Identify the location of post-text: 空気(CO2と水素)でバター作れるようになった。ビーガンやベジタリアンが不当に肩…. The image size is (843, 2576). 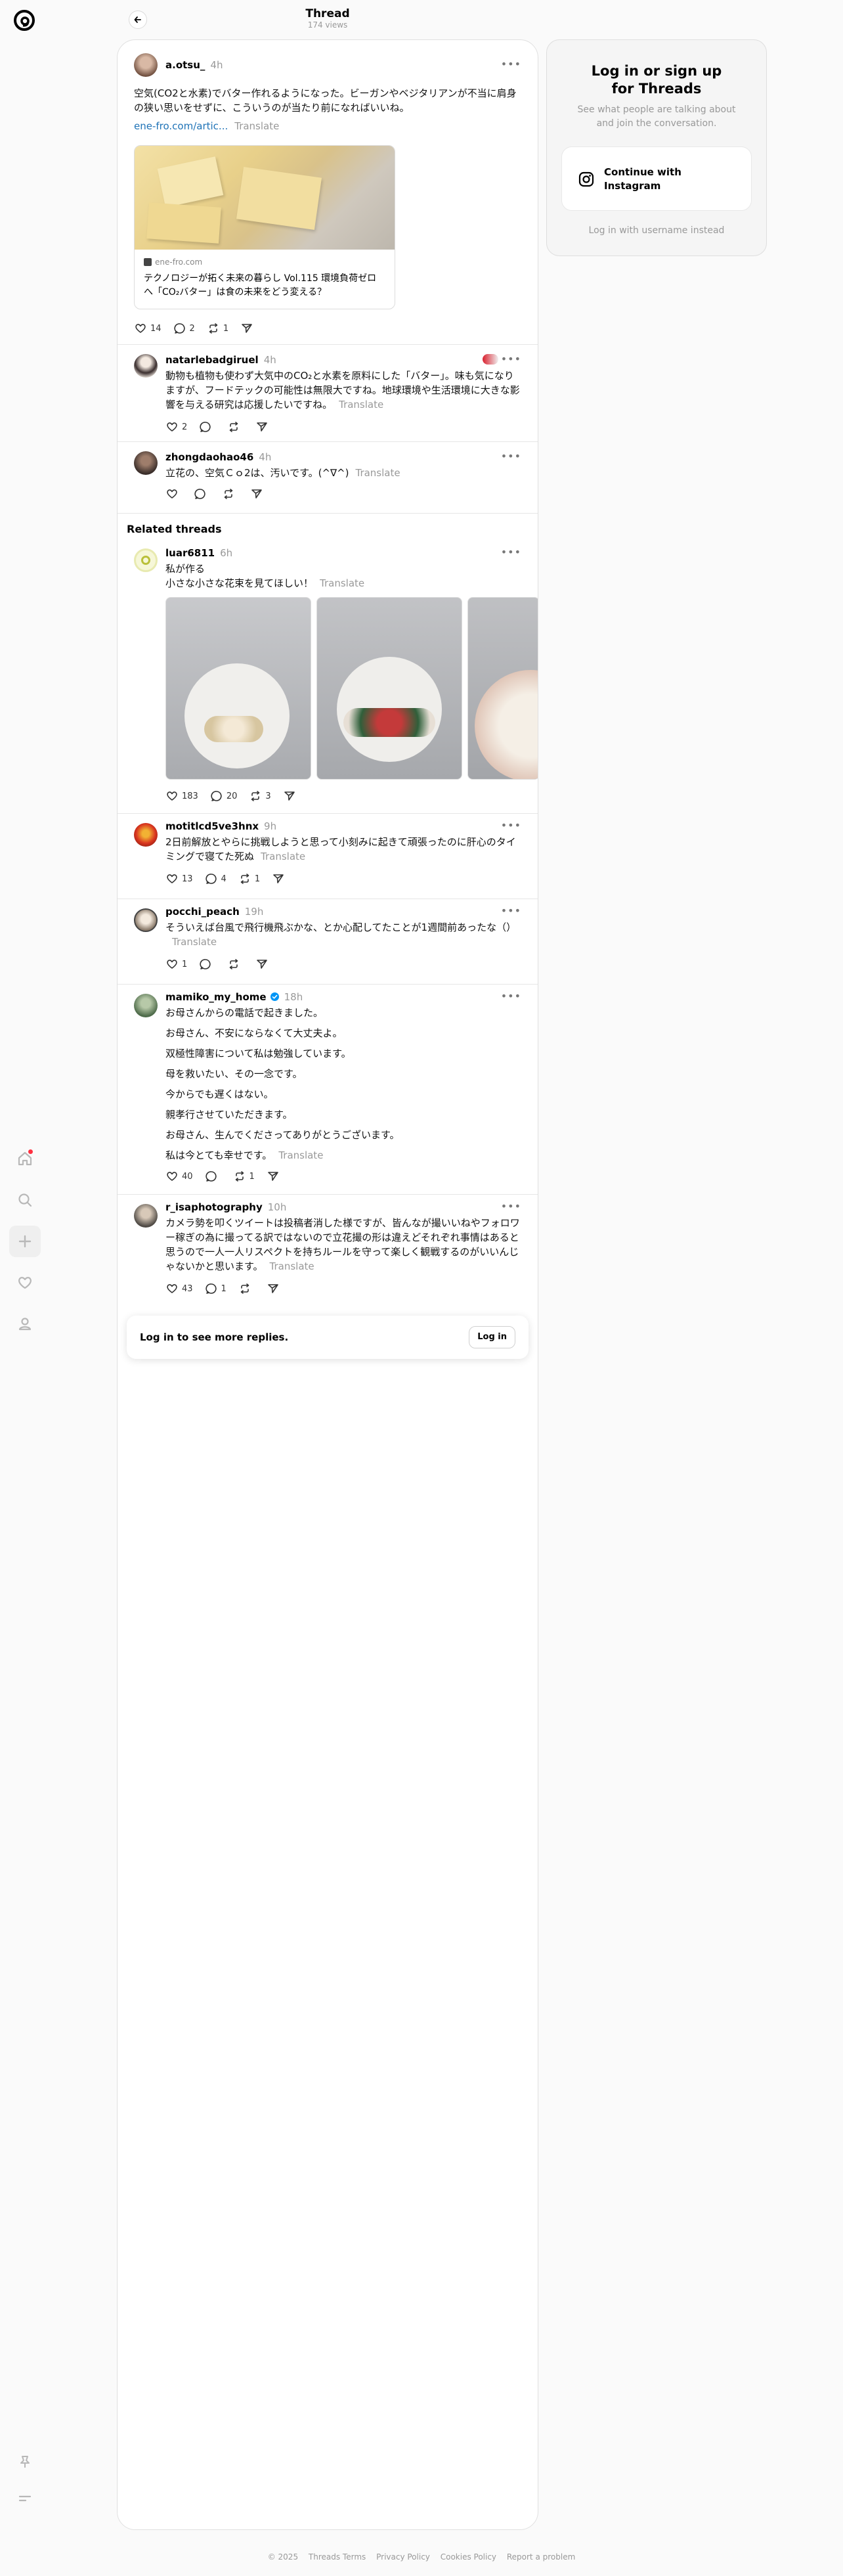
(325, 101).